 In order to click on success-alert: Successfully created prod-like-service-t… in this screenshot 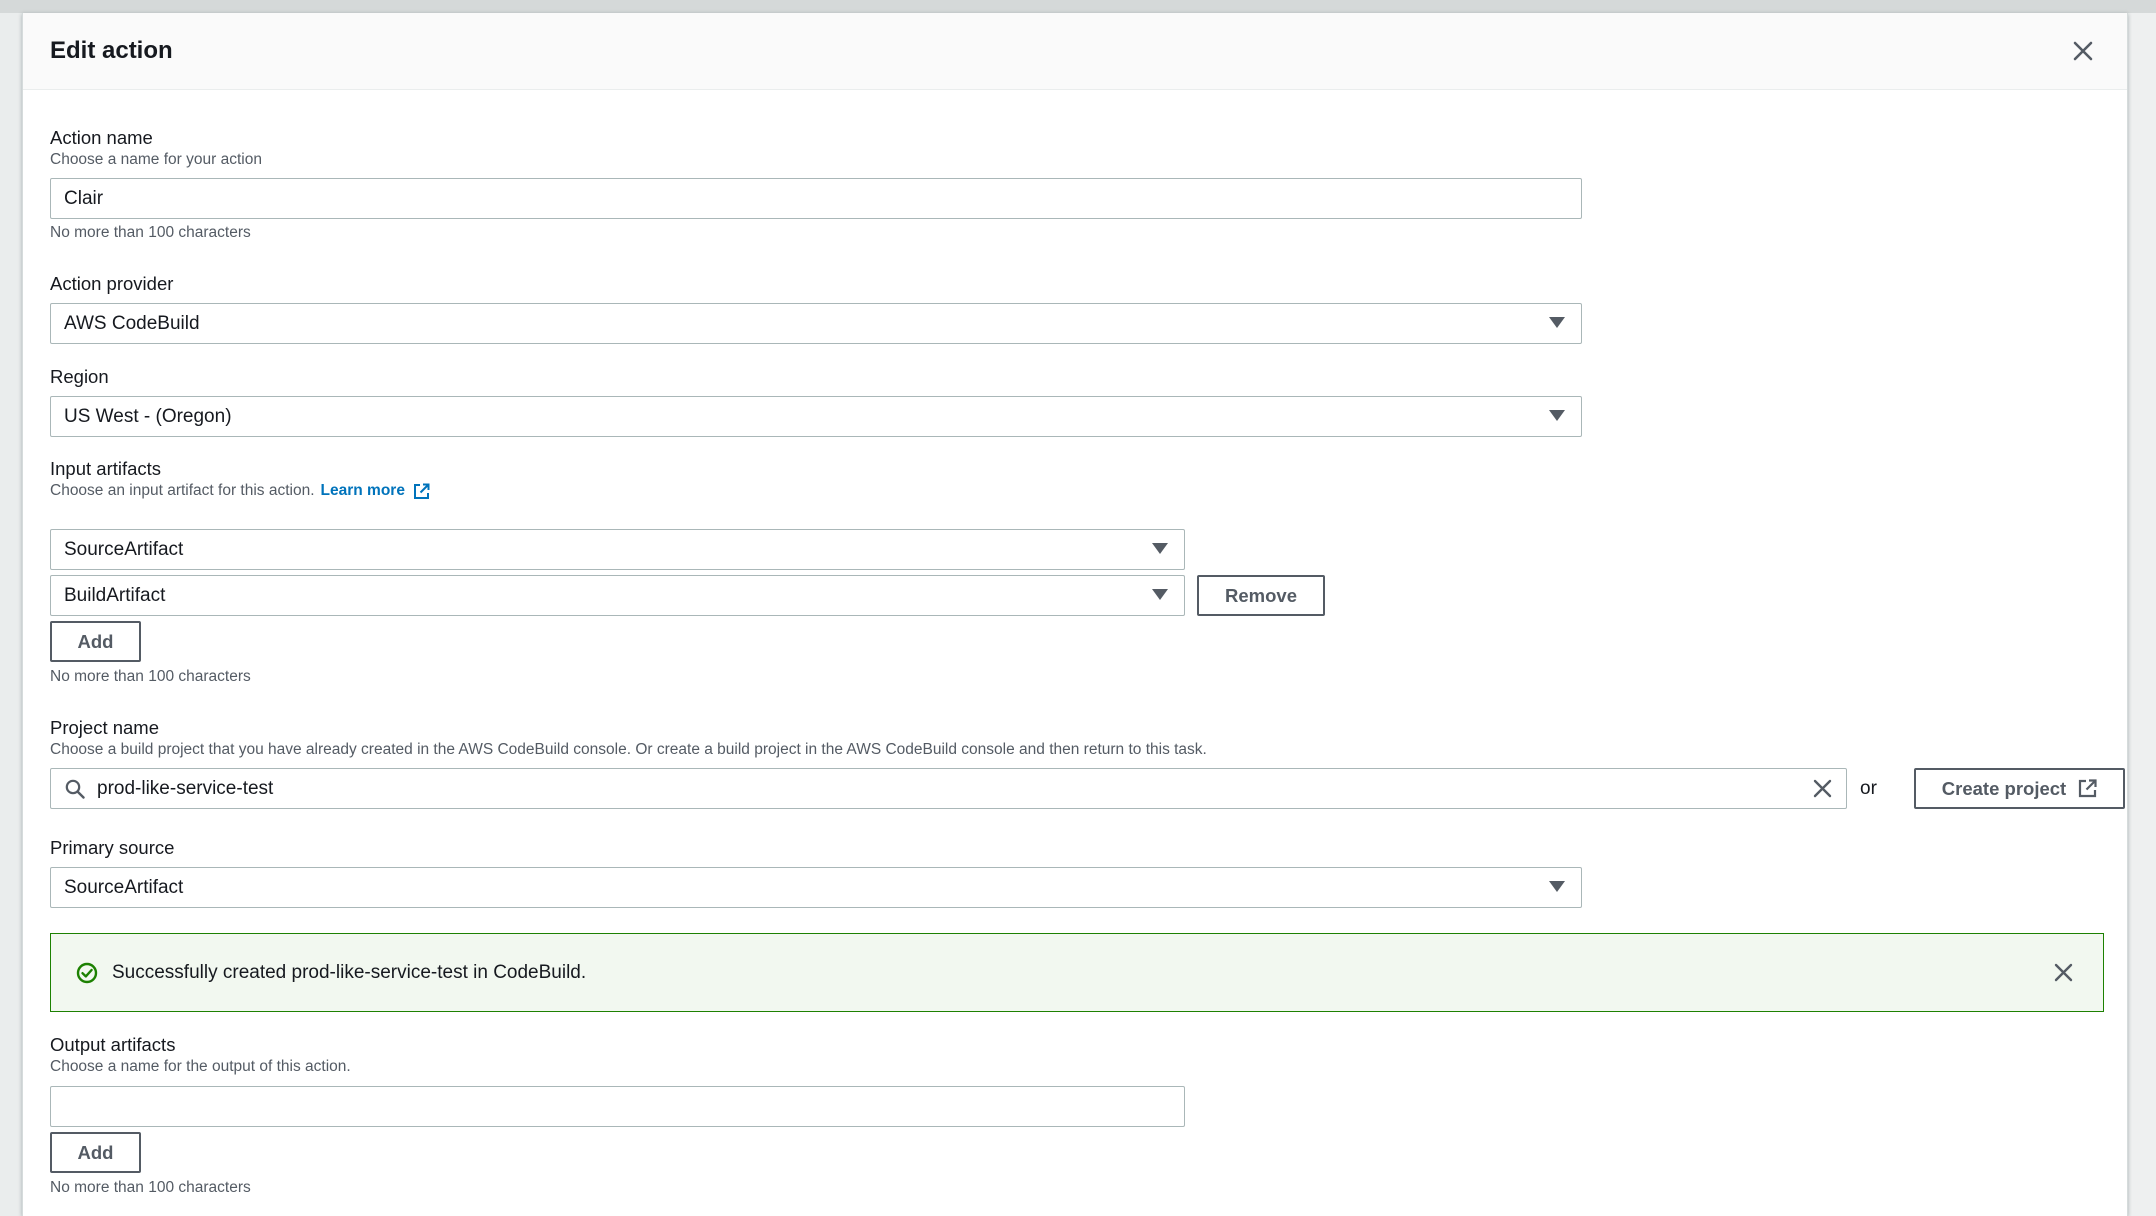, I will do `click(1077, 972)`.